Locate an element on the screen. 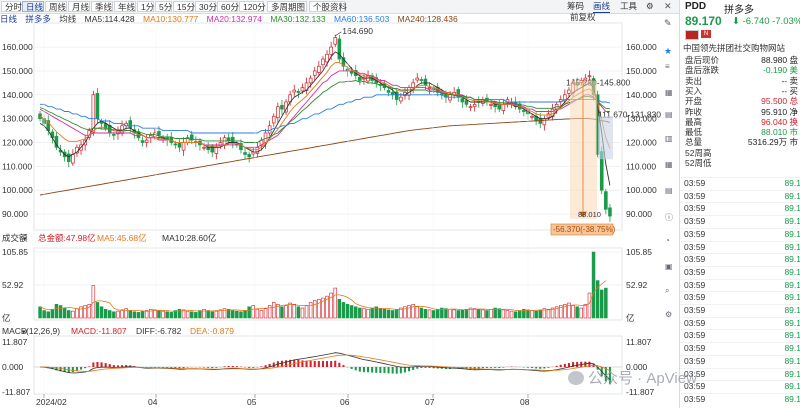  bell-icon: ◔ is located at coordinates (667, 240).